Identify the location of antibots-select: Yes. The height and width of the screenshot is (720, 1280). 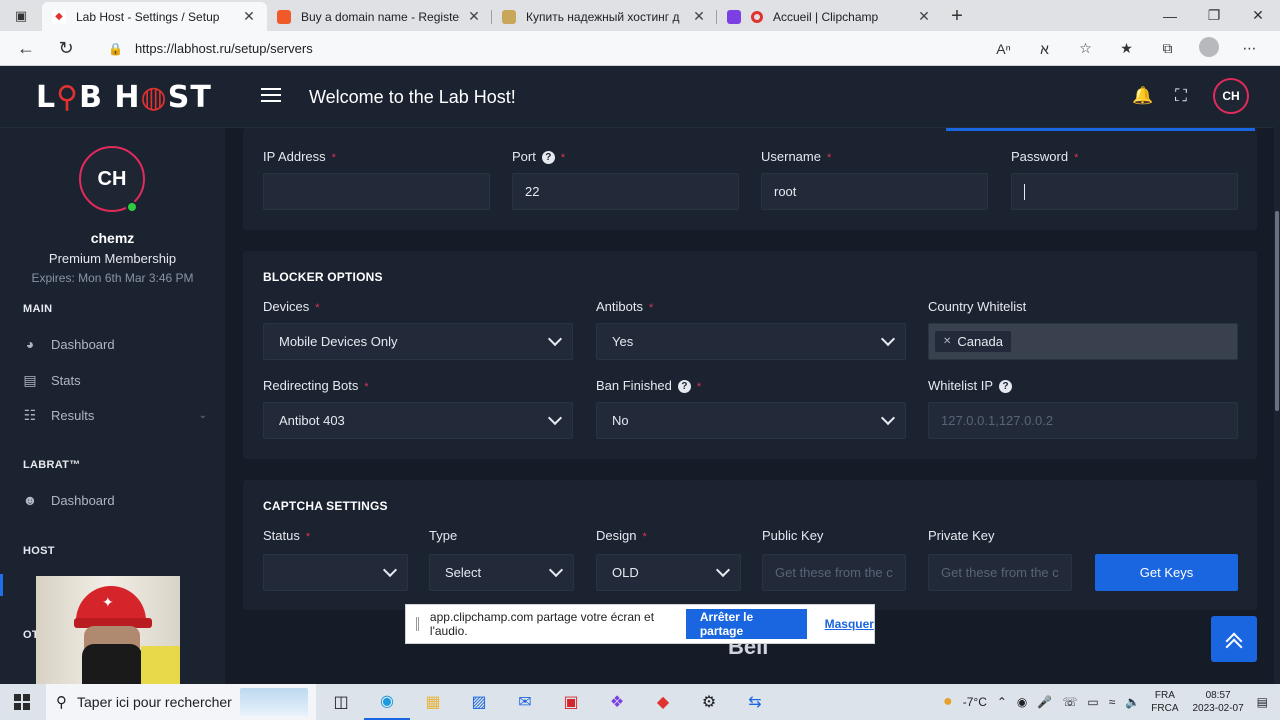
(751, 341).